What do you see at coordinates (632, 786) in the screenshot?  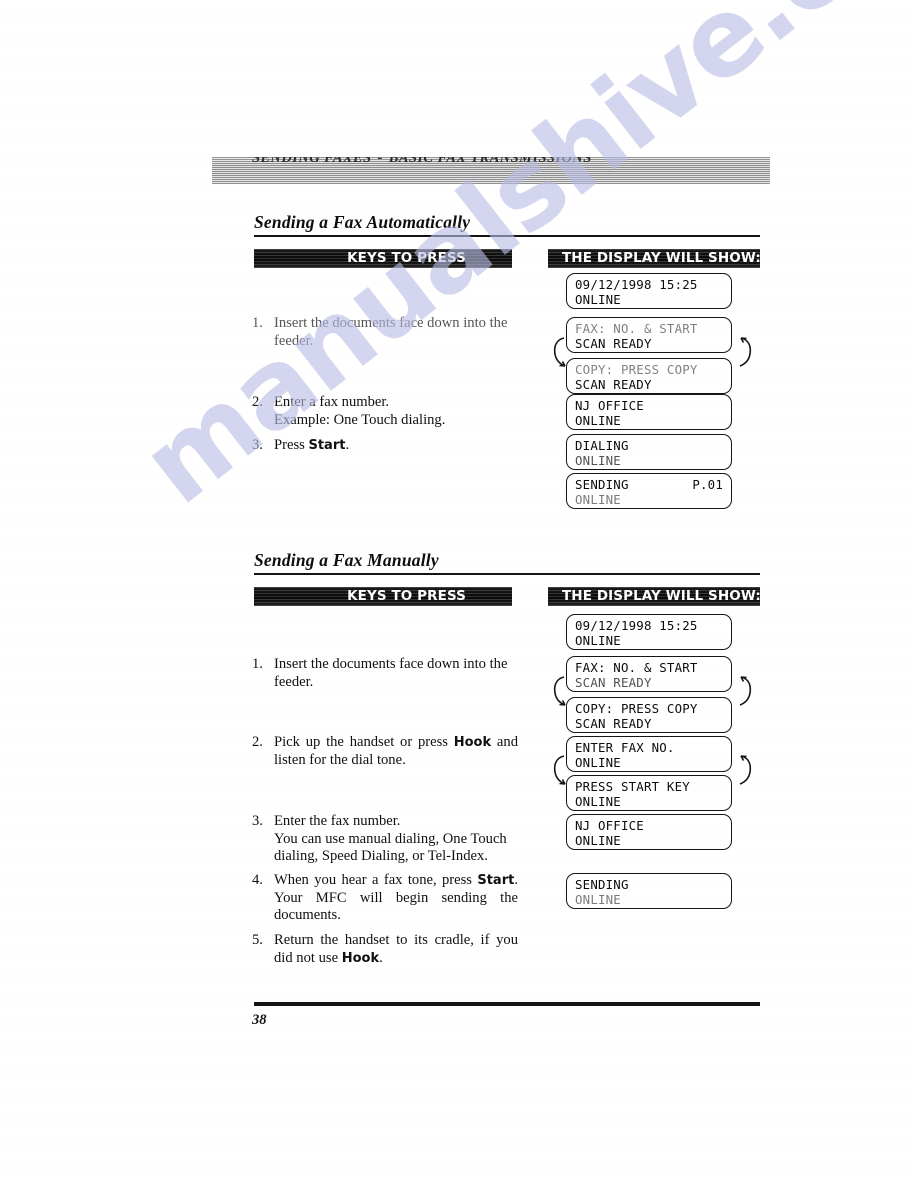 I see `lcd-line-1: PRESS START KEY` at bounding box center [632, 786].